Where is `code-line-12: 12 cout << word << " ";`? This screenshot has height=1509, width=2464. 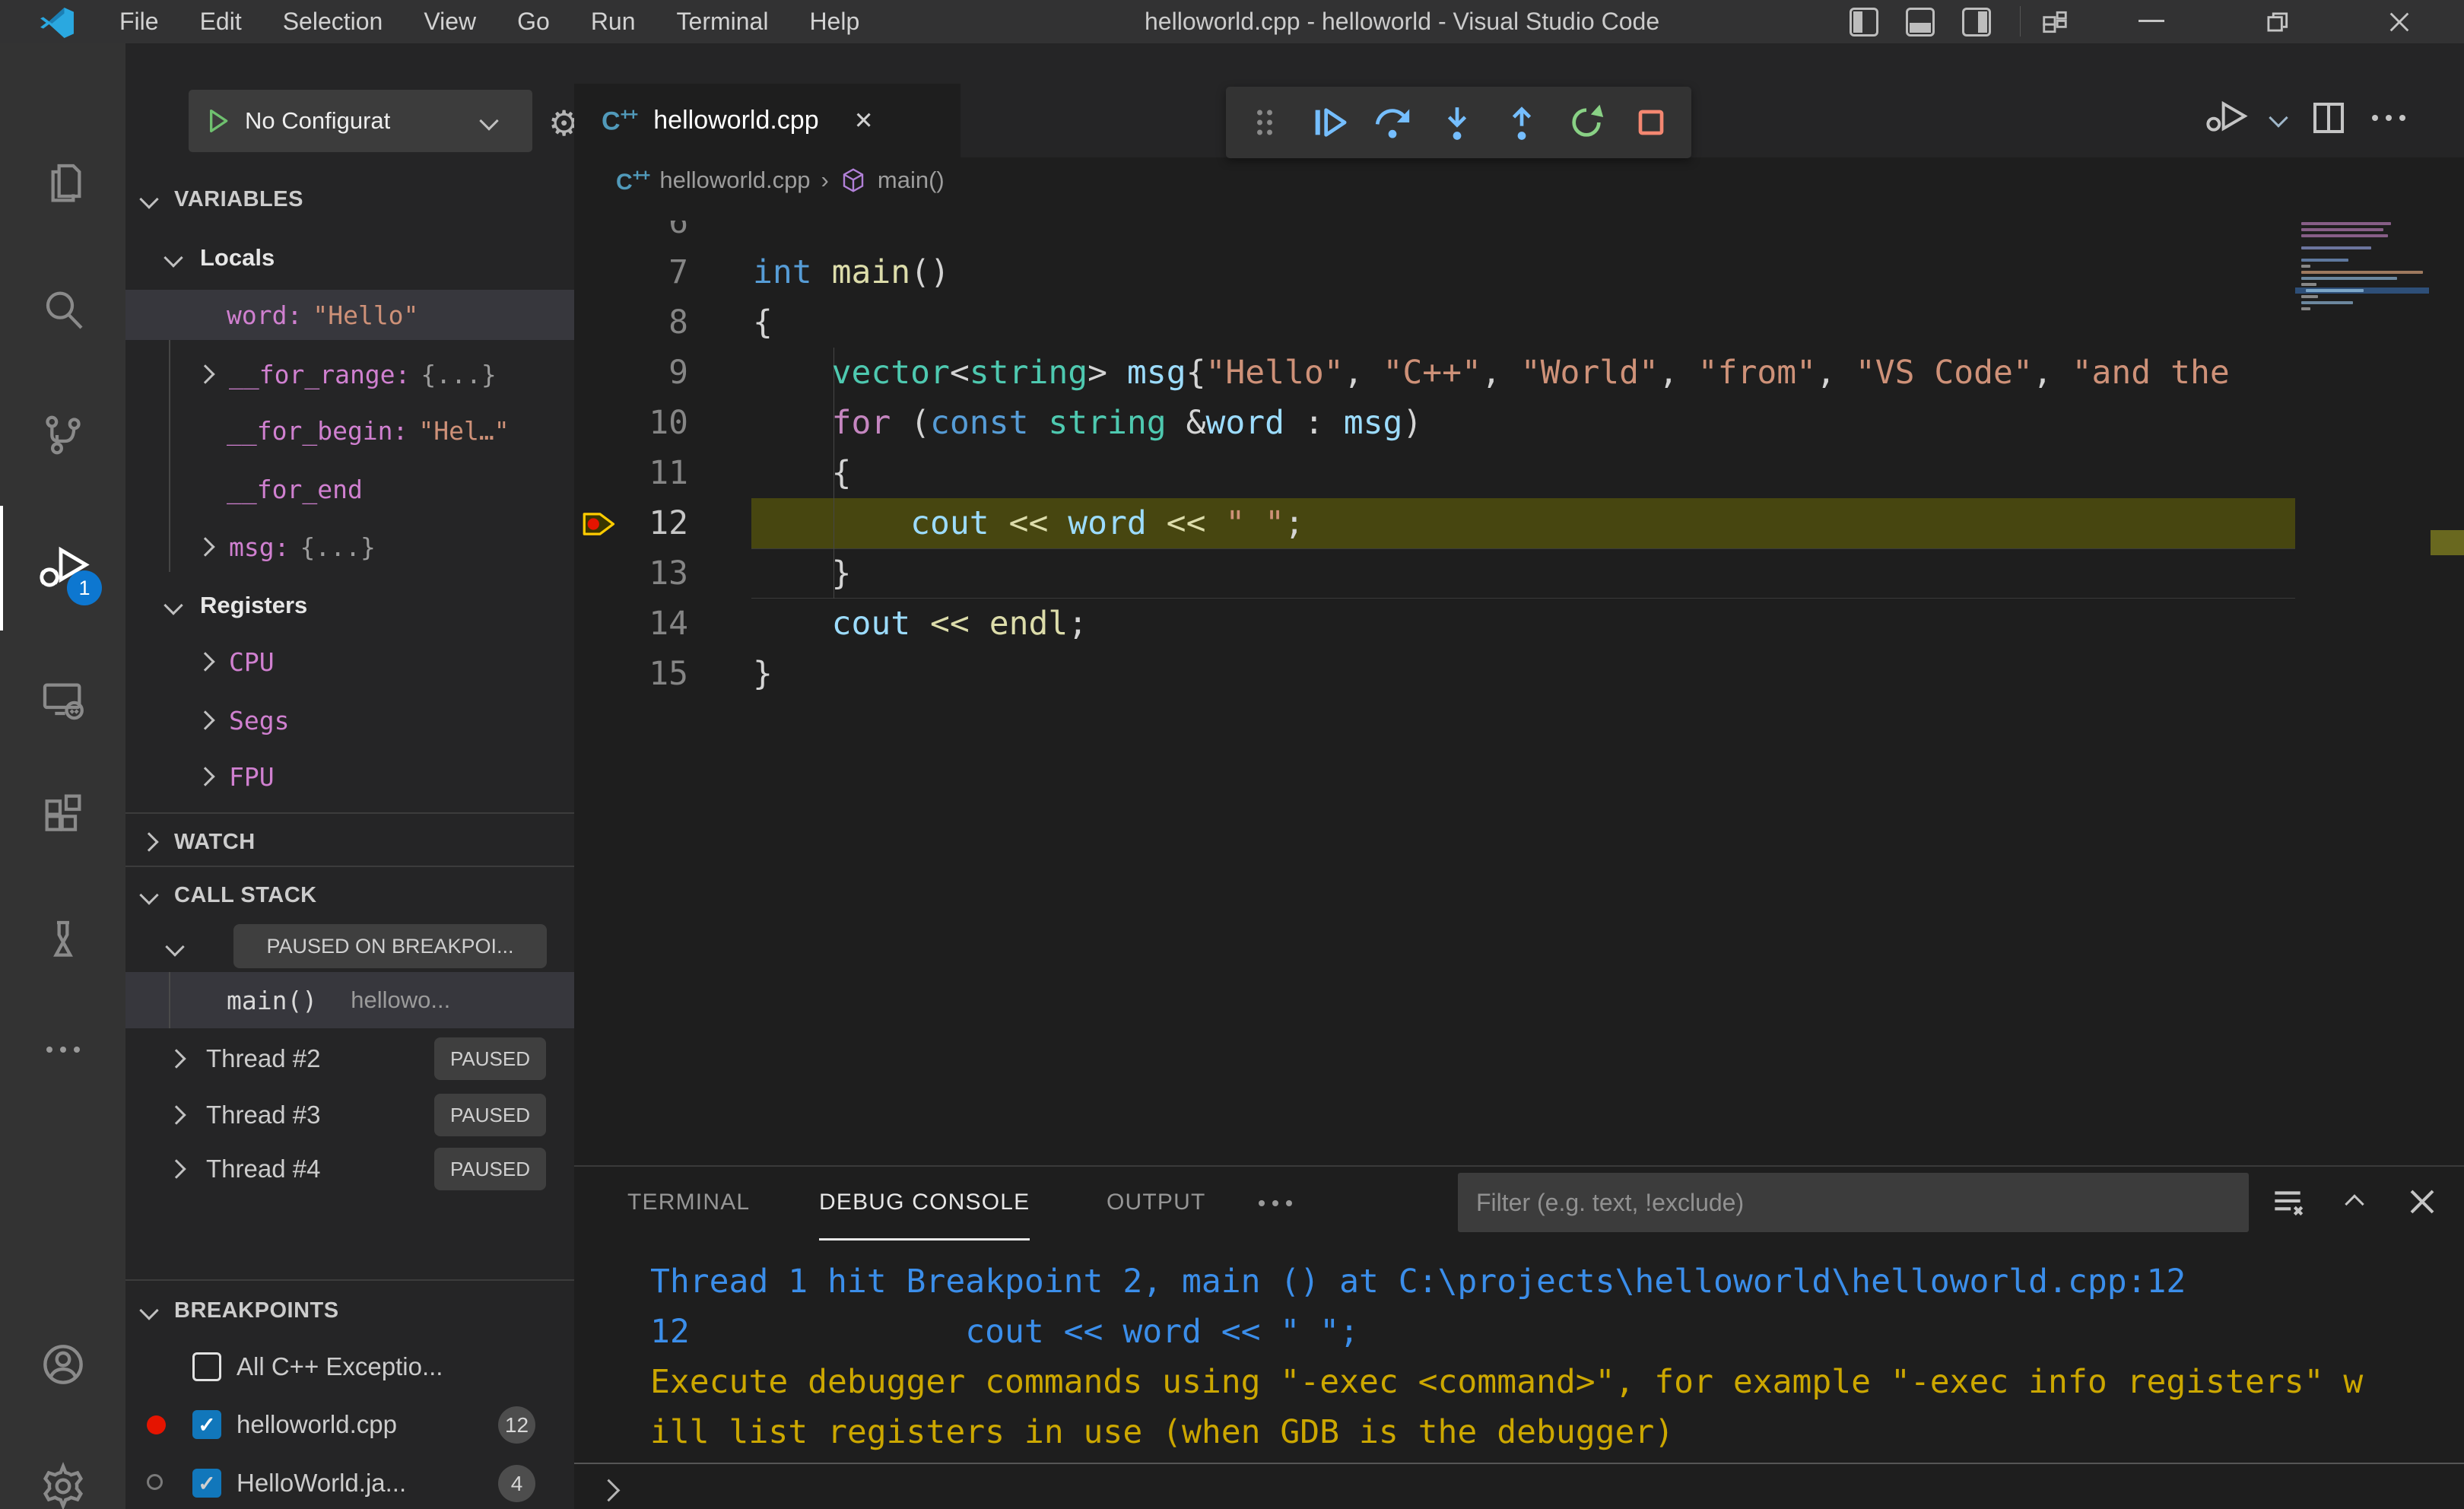
code-line-12: 12 cout << word << " "; is located at coordinates (1519, 523).